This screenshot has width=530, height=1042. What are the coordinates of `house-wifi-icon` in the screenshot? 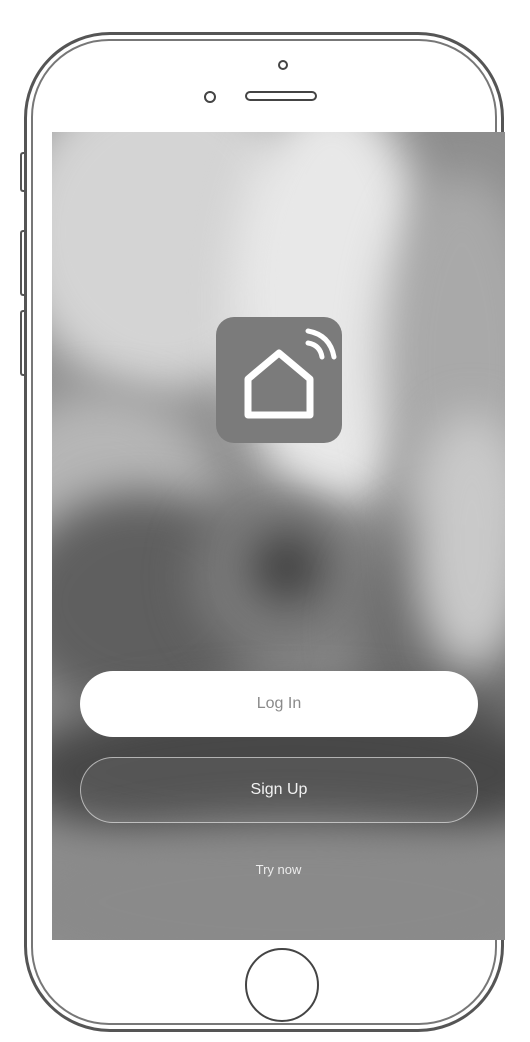 It's located at (290, 373).